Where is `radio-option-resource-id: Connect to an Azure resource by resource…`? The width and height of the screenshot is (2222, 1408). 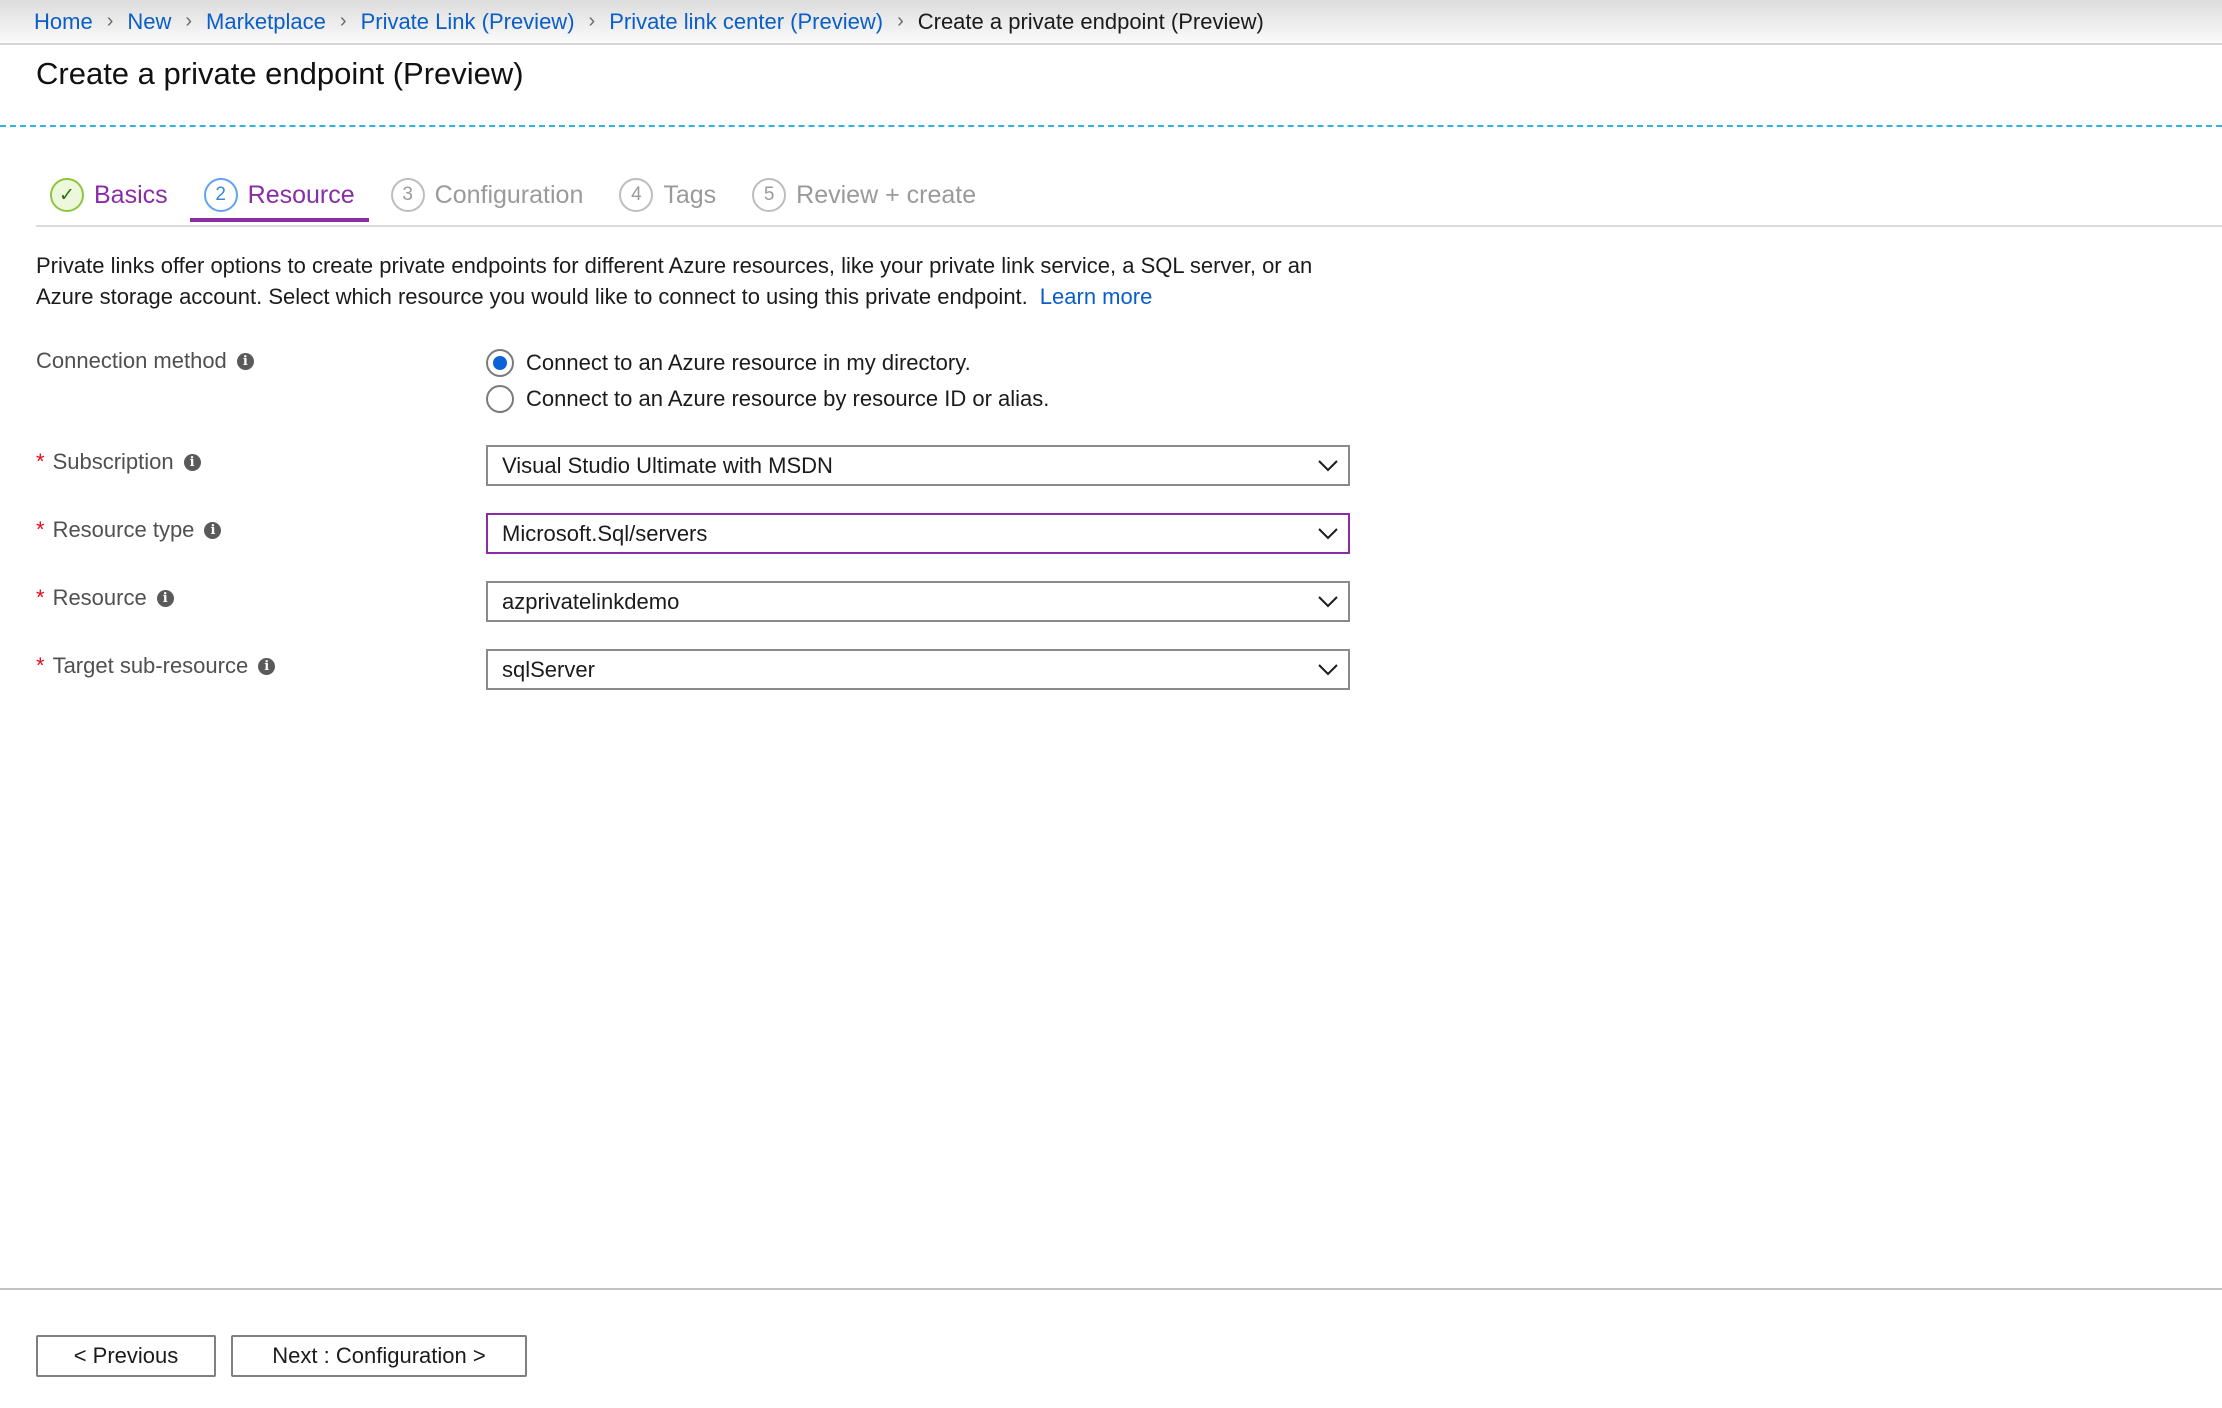 radio-option-resource-id: Connect to an Azure resource by resource… is located at coordinates (767, 399).